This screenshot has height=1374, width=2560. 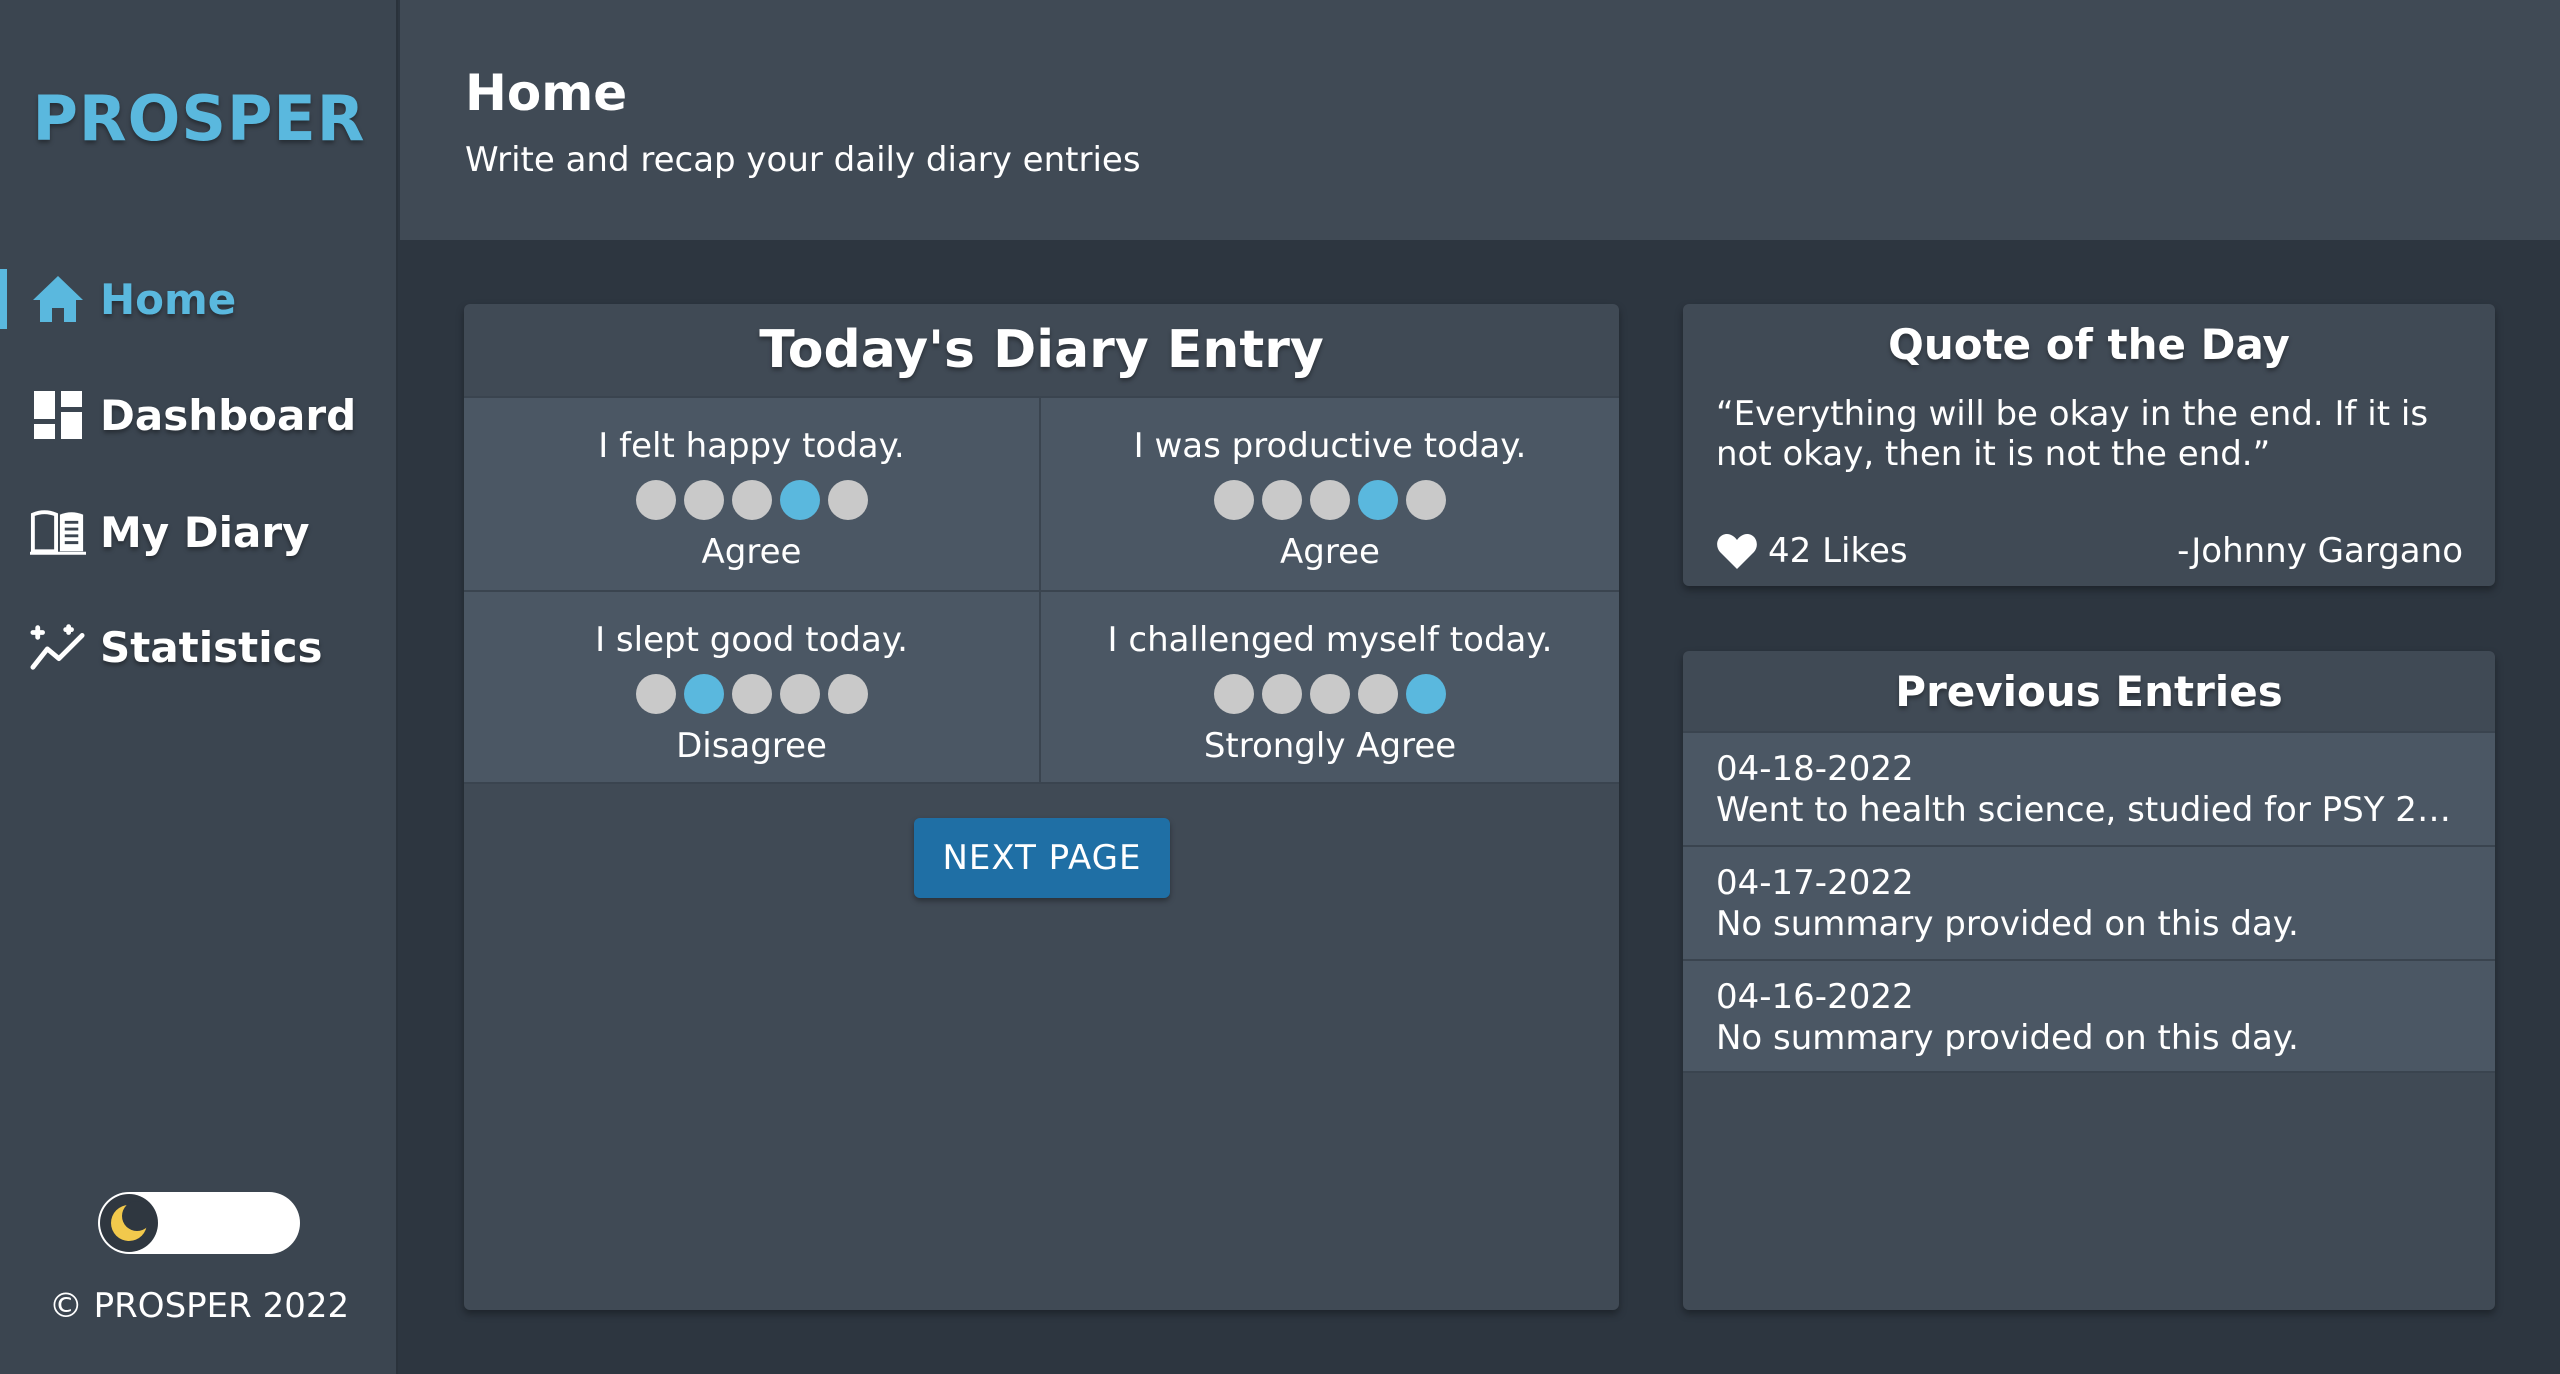 What do you see at coordinates (2089, 691) in the screenshot?
I see `previous-entries-title: Previous Entries` at bounding box center [2089, 691].